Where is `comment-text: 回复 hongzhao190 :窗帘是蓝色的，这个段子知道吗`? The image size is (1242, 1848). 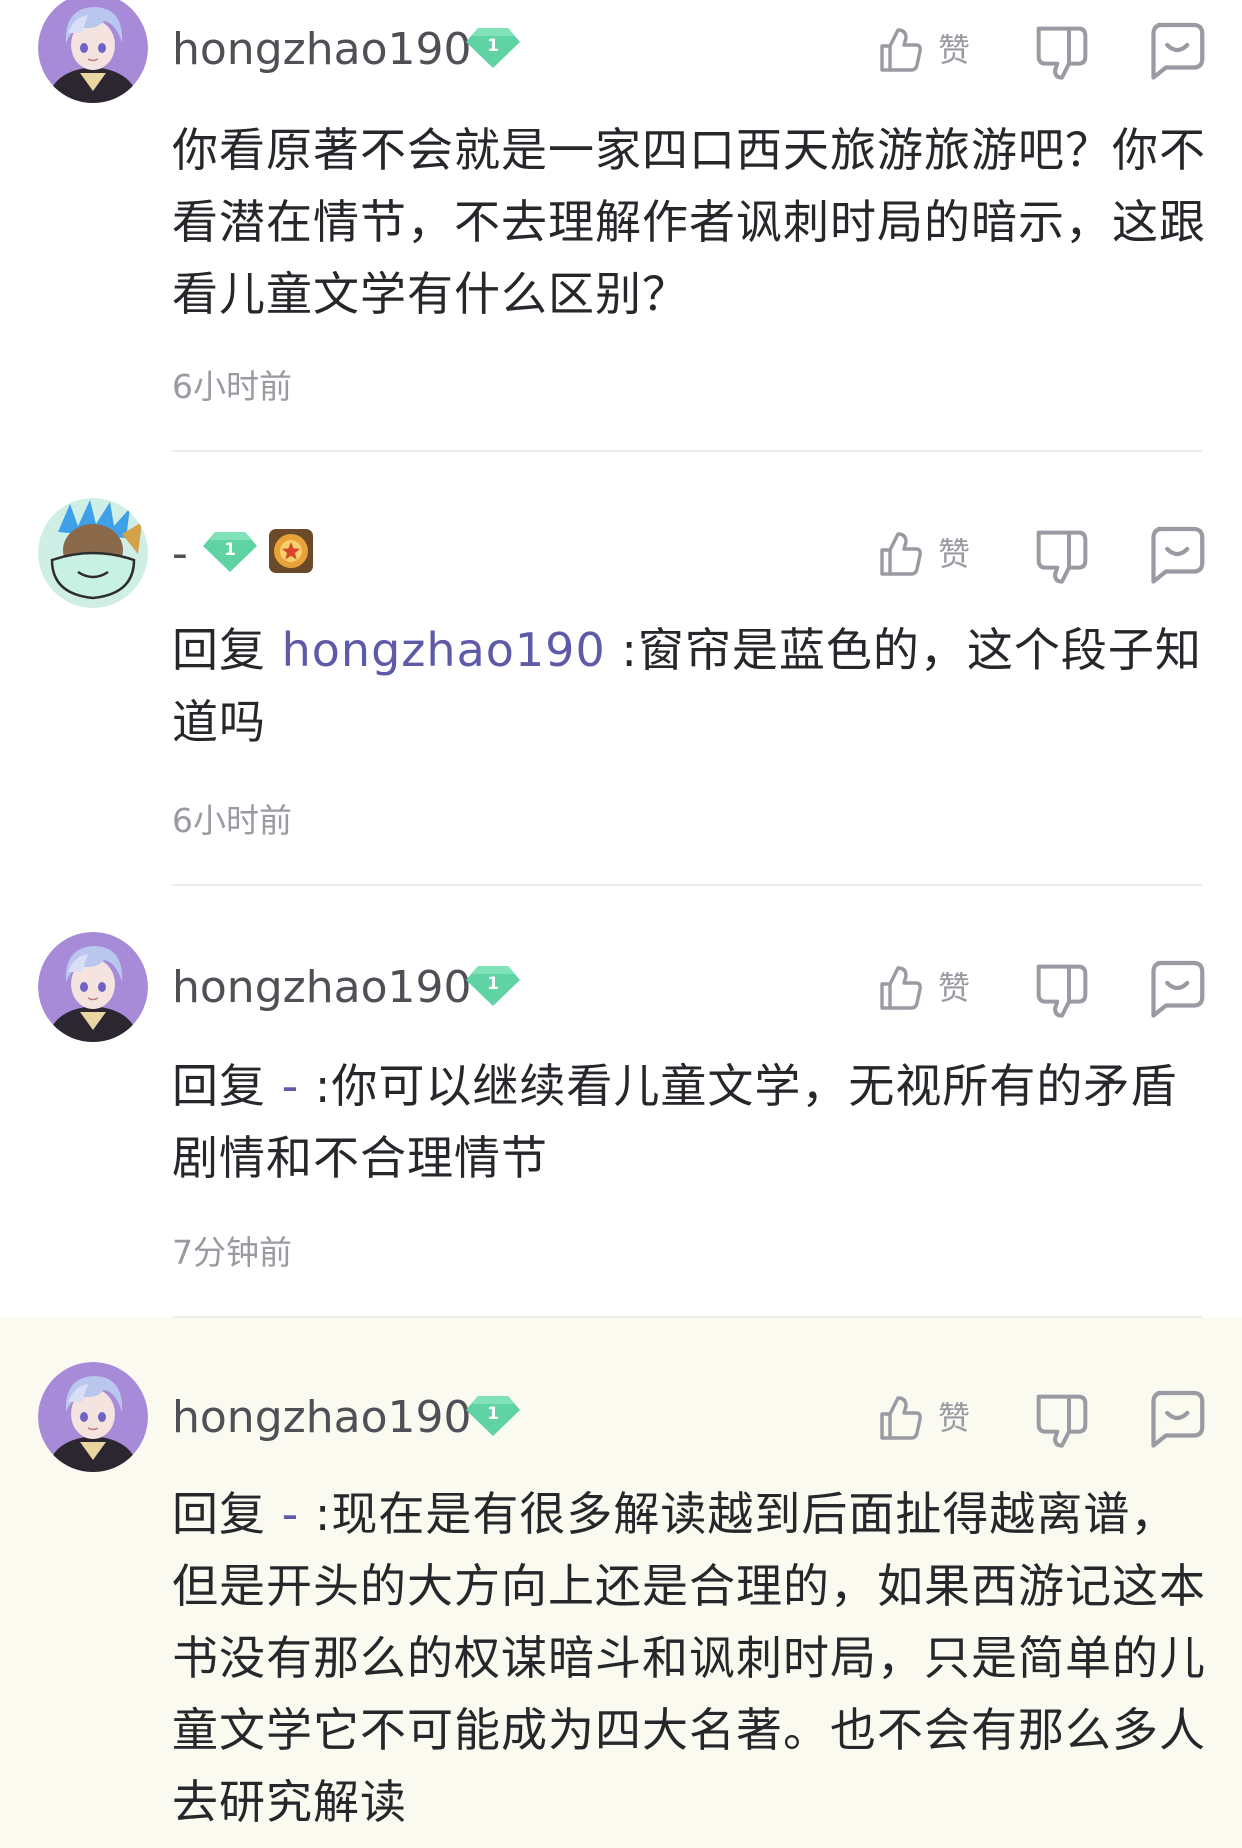
comment-text: 回复 hongzhao190 :窗帘是蓝色的，这个段子知道吗 is located at coordinates (692, 686).